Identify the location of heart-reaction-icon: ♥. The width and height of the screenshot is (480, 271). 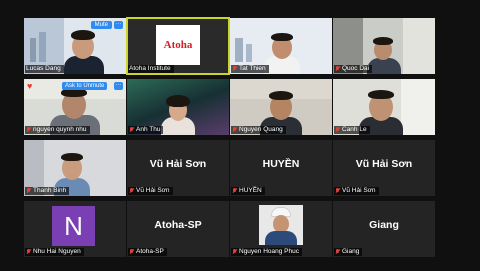
(30, 86).